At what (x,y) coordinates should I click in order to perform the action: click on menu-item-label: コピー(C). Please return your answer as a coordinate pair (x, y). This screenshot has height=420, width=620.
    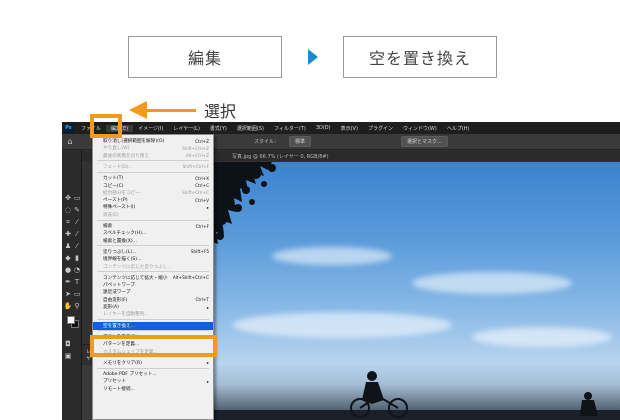
    Looking at the image, I should click on (113, 186).